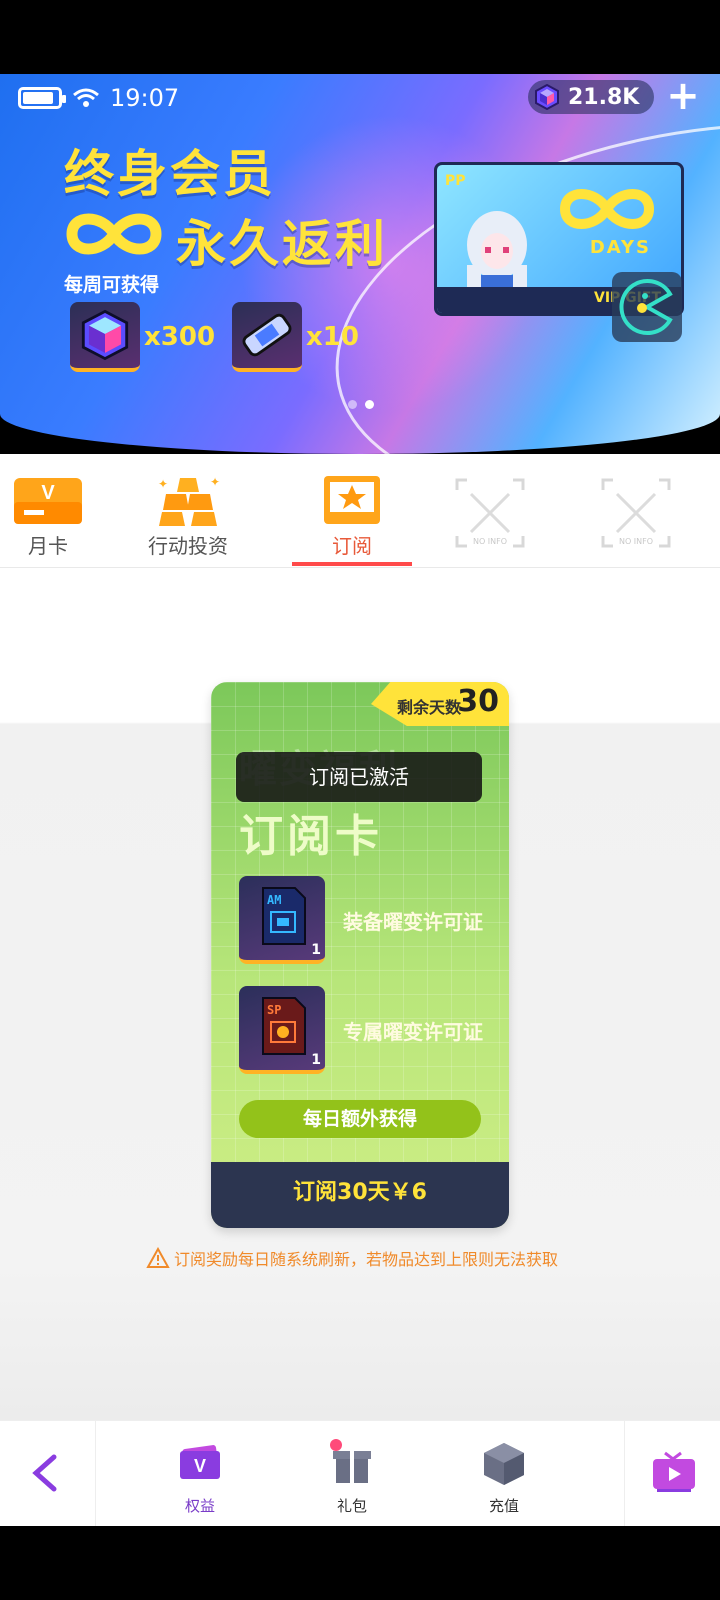 This screenshot has width=720, height=1600. Describe the element at coordinates (311, 836) in the screenshot. I see `card-title: 订阅卡` at that location.